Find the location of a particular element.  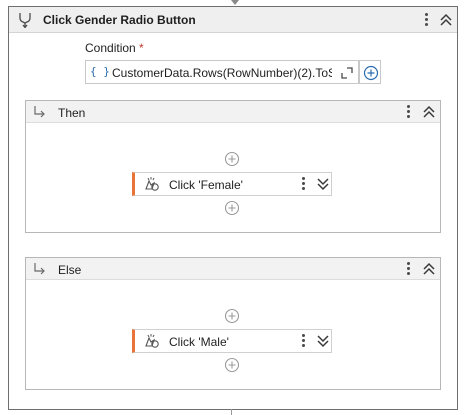

if-activity-title: Click Gender Radio Button is located at coordinates (119, 20).